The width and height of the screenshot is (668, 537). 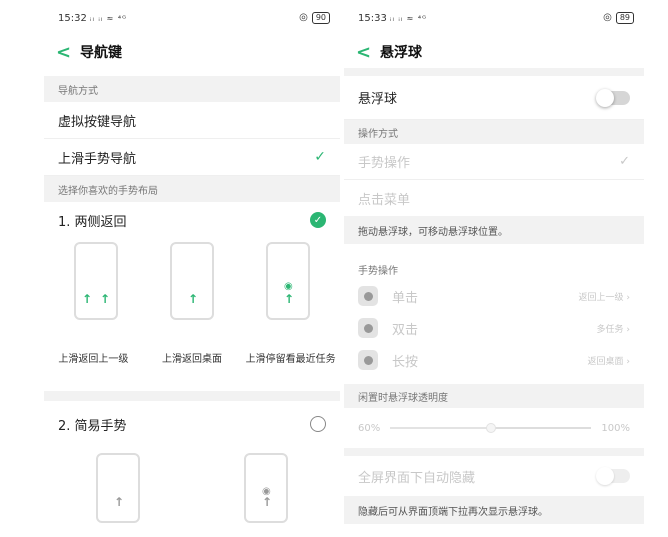 What do you see at coordinates (101, 53) in the screenshot?
I see `page-title: 导航键` at bounding box center [101, 53].